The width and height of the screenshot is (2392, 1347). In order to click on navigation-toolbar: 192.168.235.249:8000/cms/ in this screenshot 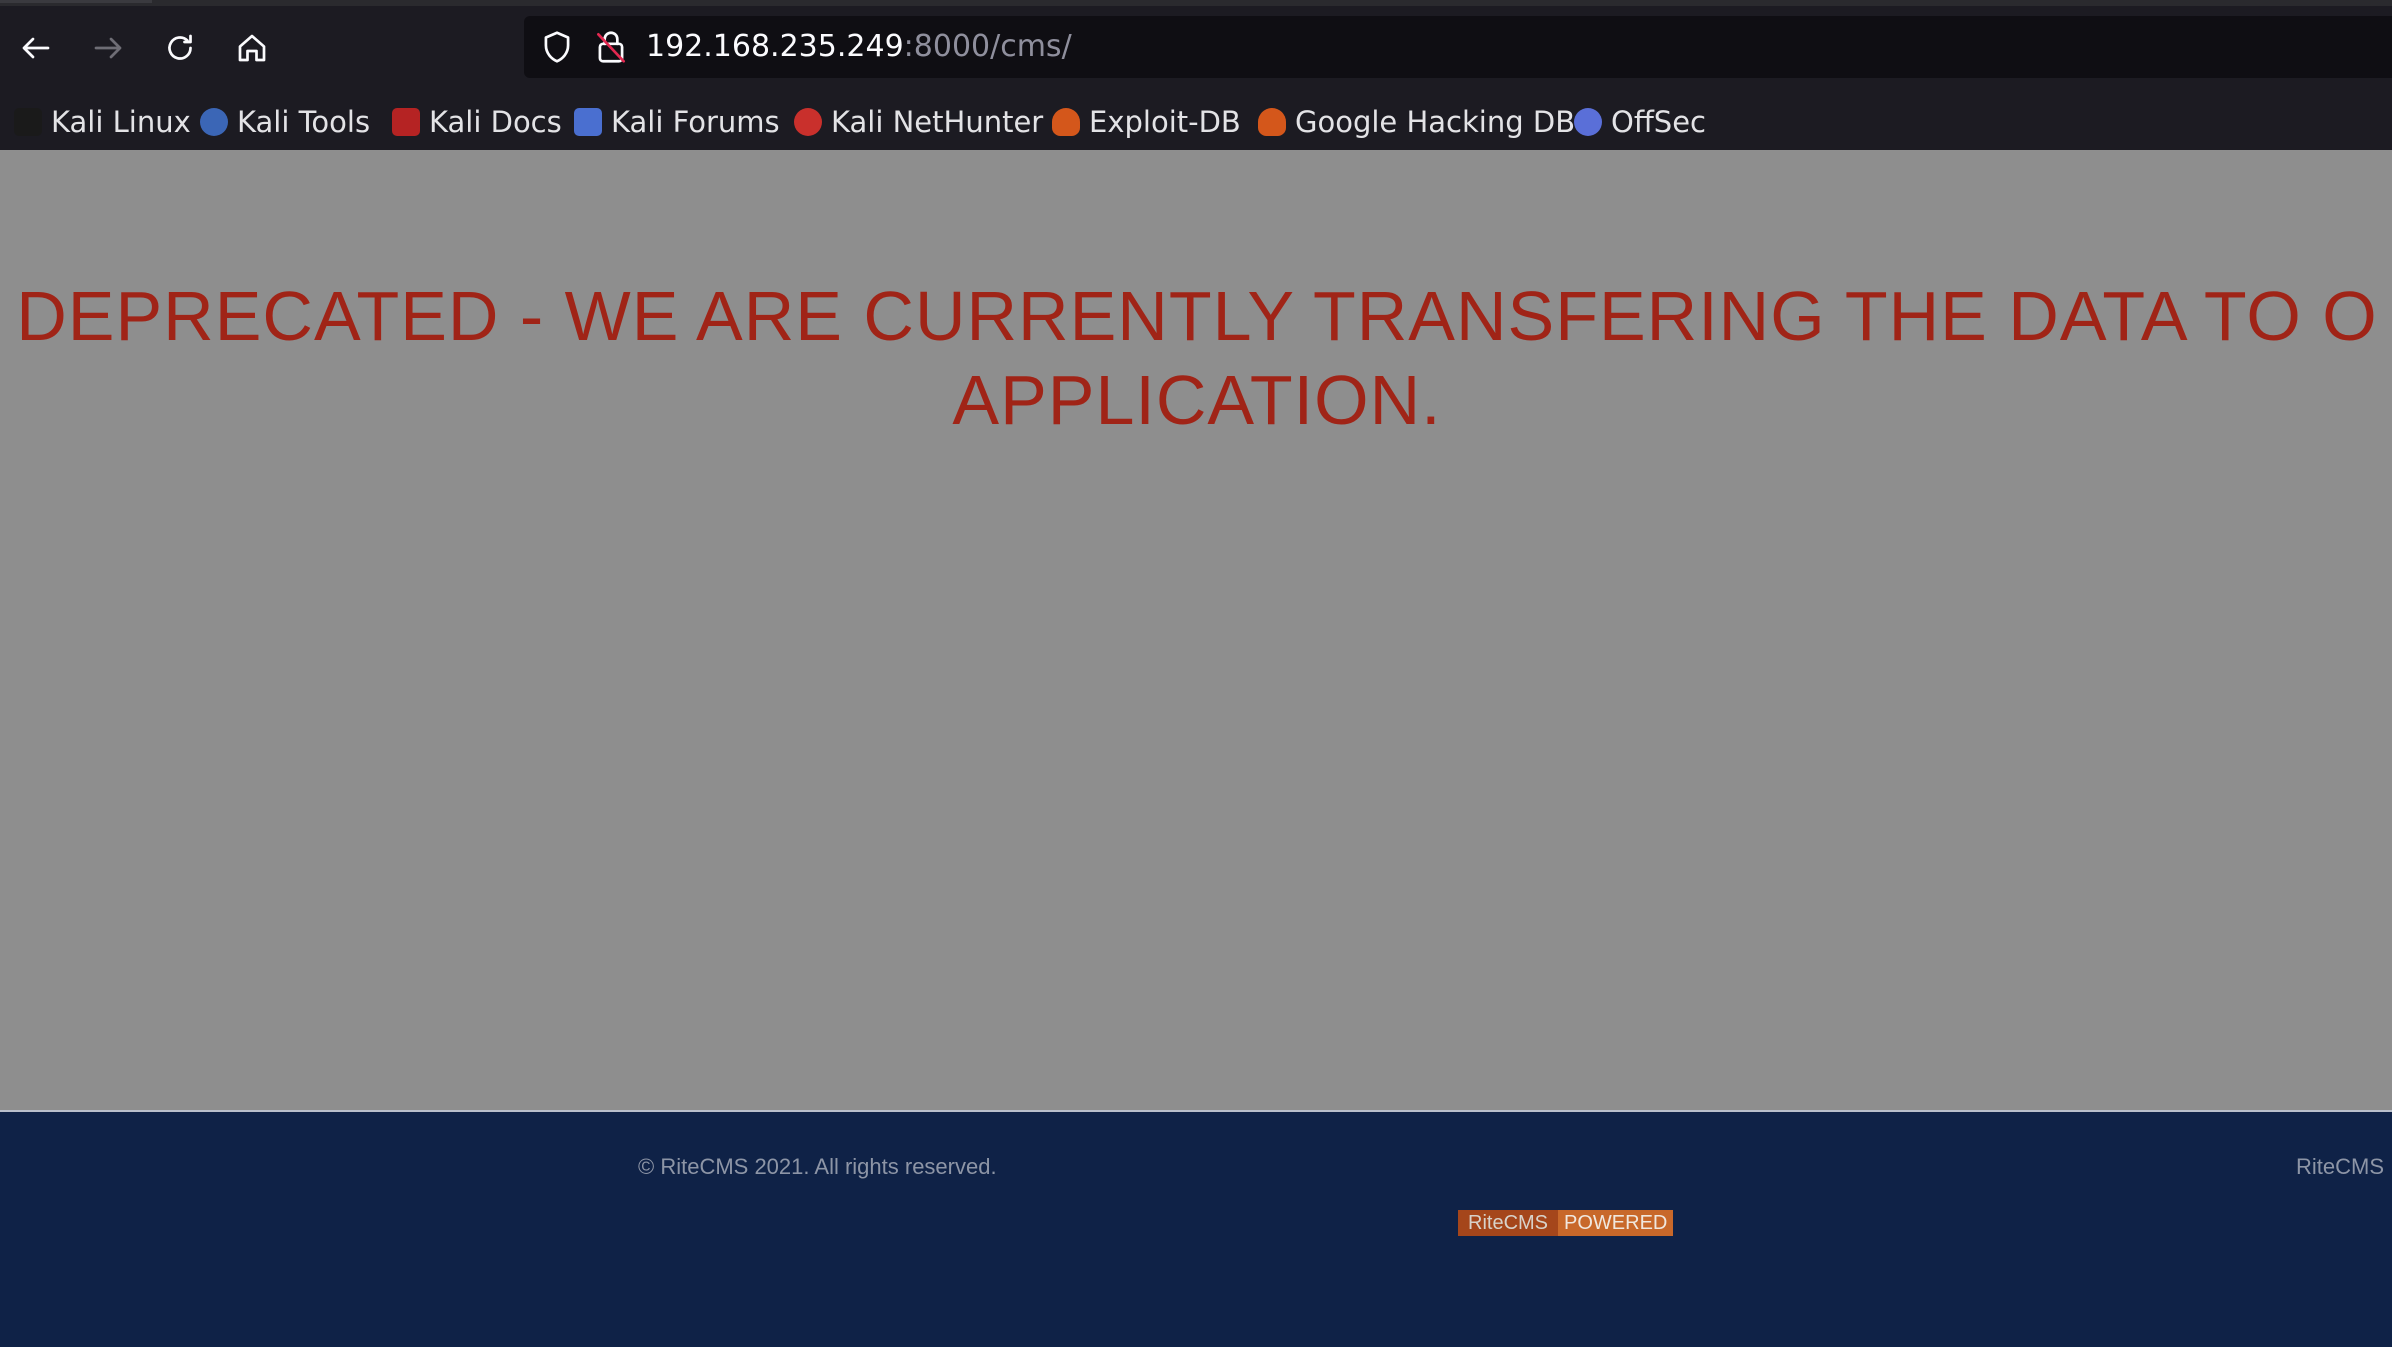, I will do `click(1196, 50)`.